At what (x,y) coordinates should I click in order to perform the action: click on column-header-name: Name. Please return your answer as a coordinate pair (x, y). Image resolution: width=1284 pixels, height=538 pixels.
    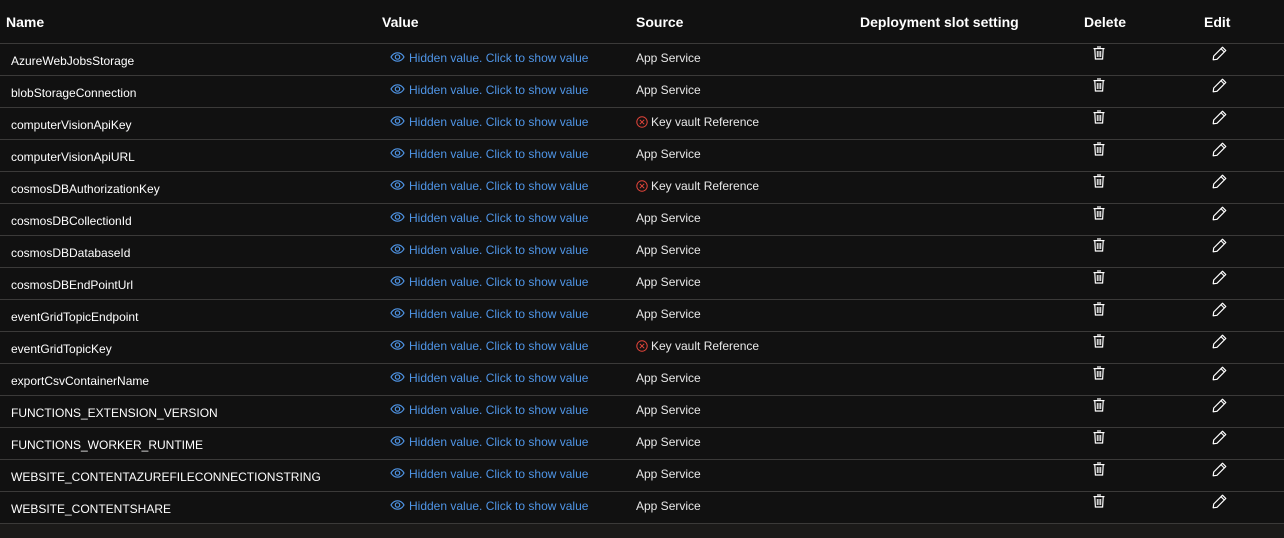
    Looking at the image, I should click on (25, 22).